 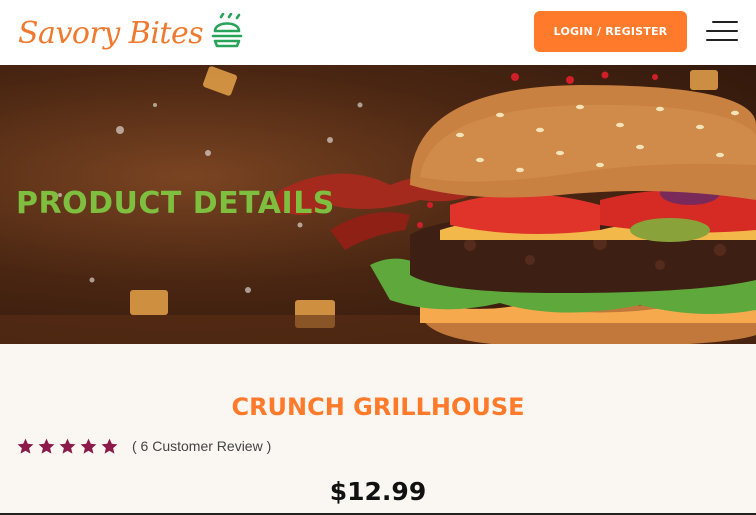 What do you see at coordinates (378, 491) in the screenshot?
I see `product-price: $12.99` at bounding box center [378, 491].